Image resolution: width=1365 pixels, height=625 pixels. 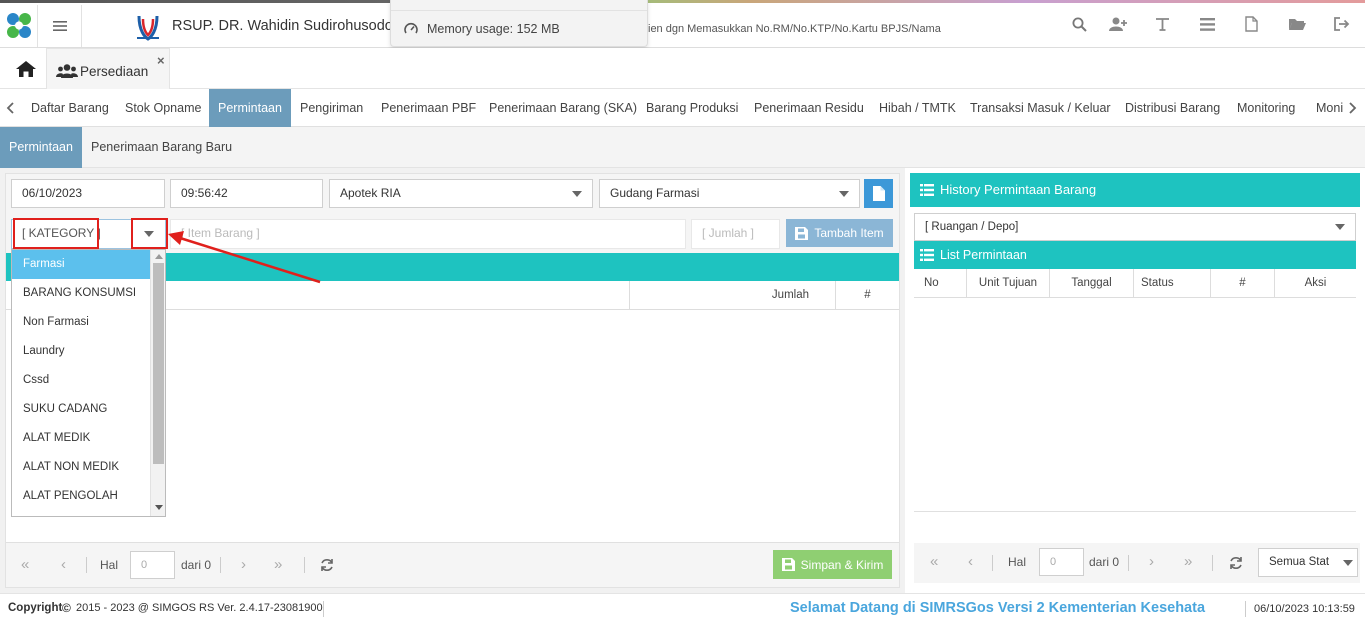 What do you see at coordinates (682, 147) in the screenshot?
I see `sub-tabs: Permintaan Penerimaan Barang Baru` at bounding box center [682, 147].